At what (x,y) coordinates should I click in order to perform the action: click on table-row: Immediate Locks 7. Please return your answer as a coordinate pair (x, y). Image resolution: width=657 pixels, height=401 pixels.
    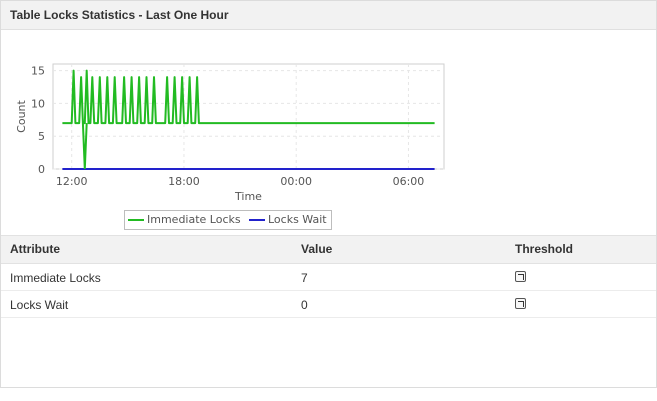
    Looking at the image, I should click on (328, 277).